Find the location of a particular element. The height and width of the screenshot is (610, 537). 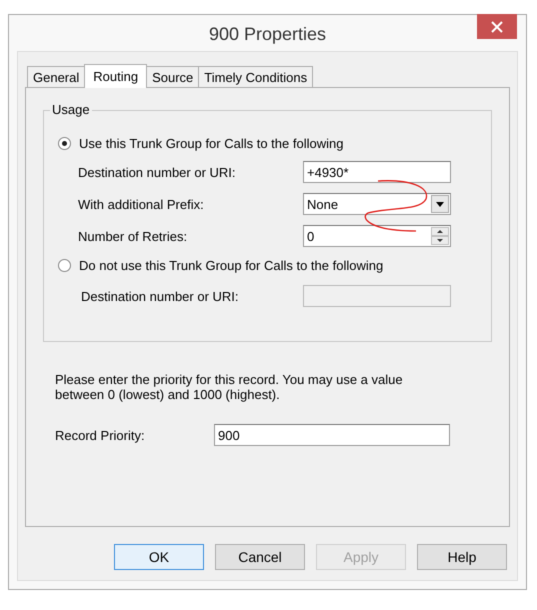

radio-label: Use this Trunk Group for Calls to the following is located at coordinates (211, 143).